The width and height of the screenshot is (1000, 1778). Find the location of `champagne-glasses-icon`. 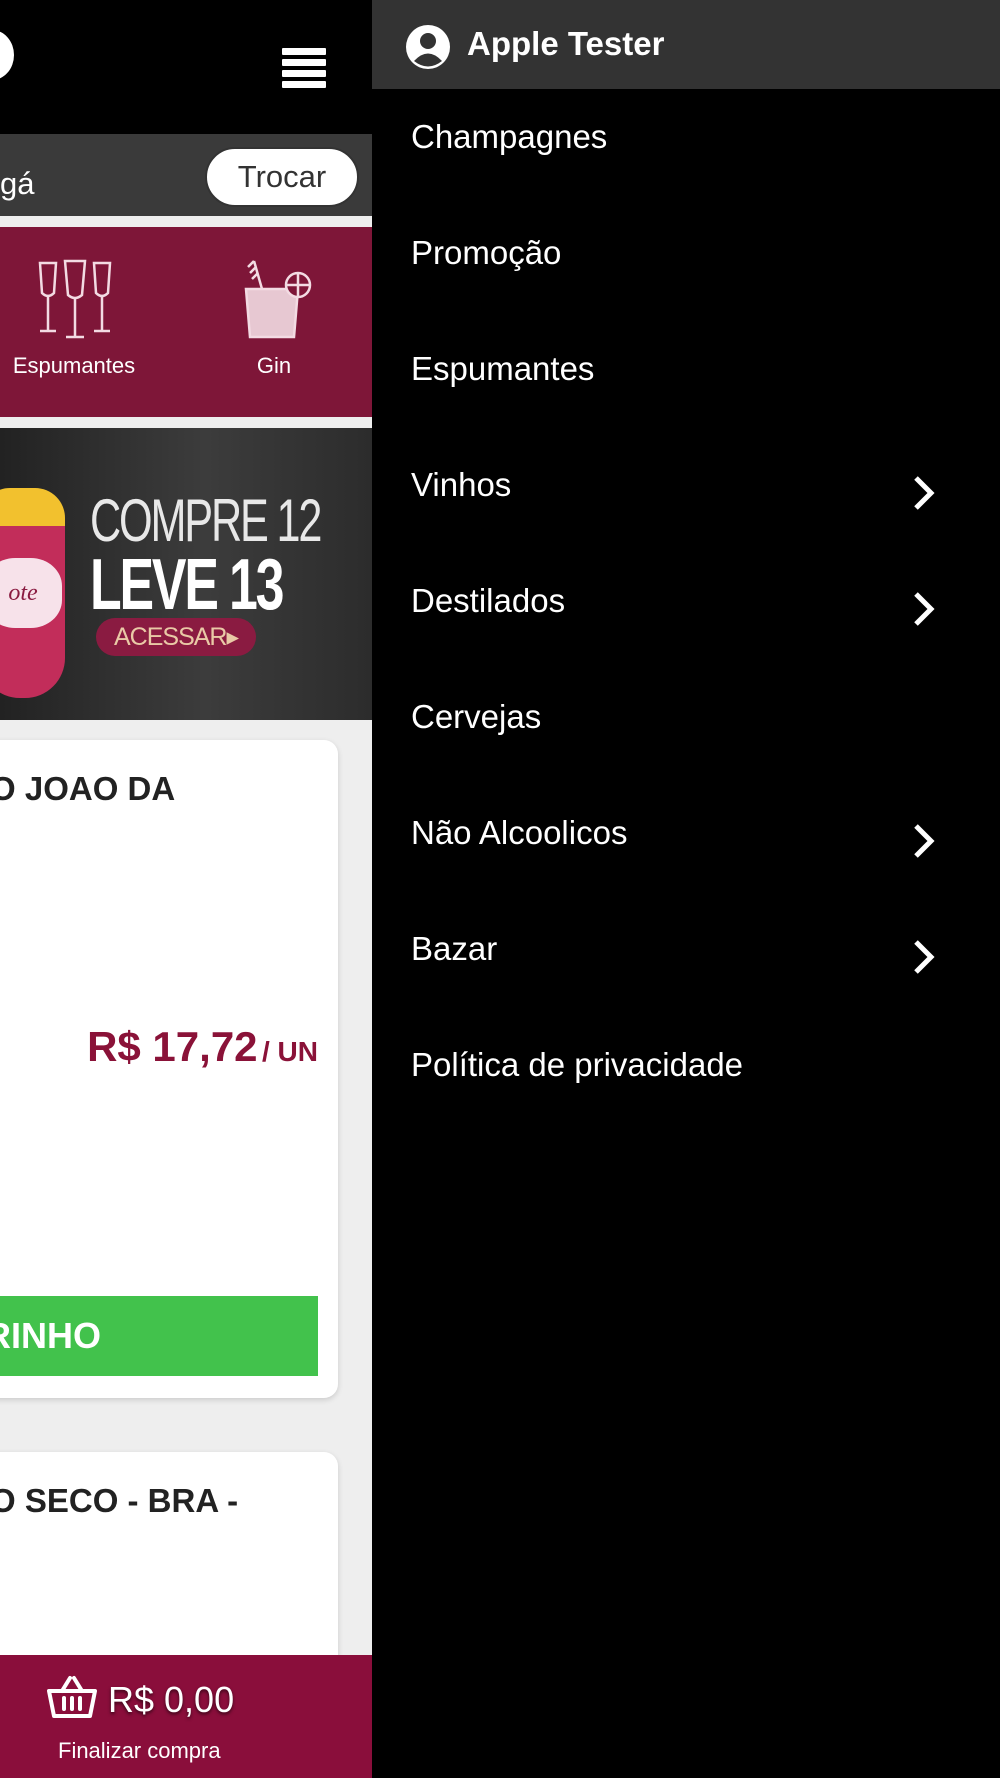

champagne-glasses-icon is located at coordinates (75, 299).